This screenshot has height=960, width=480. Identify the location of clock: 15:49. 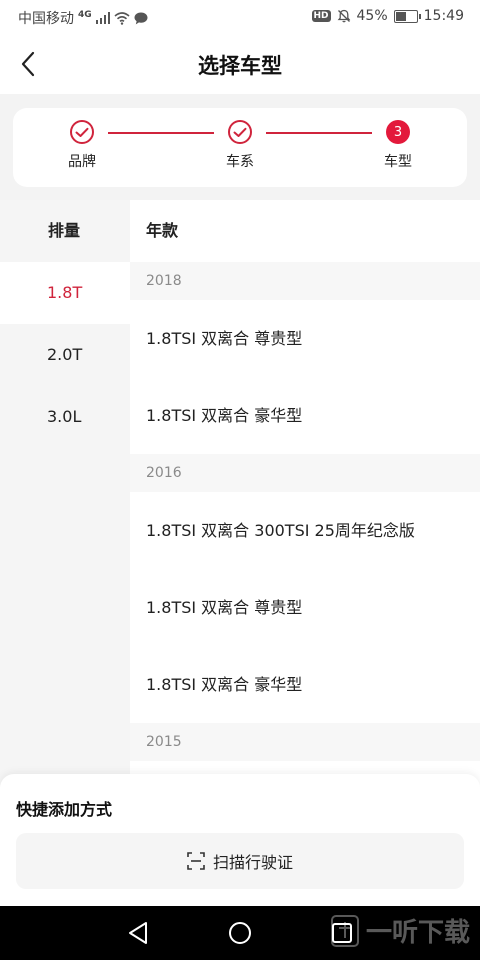
(443, 16).